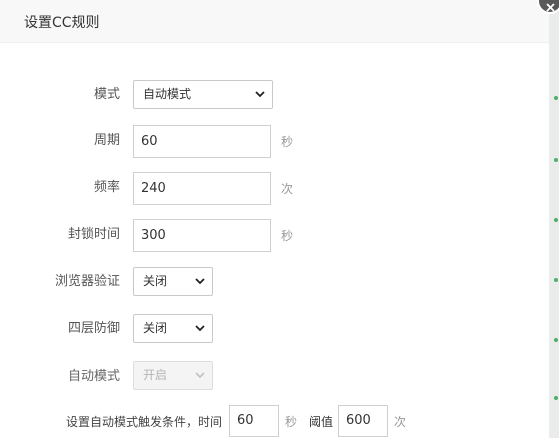  Describe the element at coordinates (254, 421) in the screenshot. I see `trigger-time-input: 60` at that location.